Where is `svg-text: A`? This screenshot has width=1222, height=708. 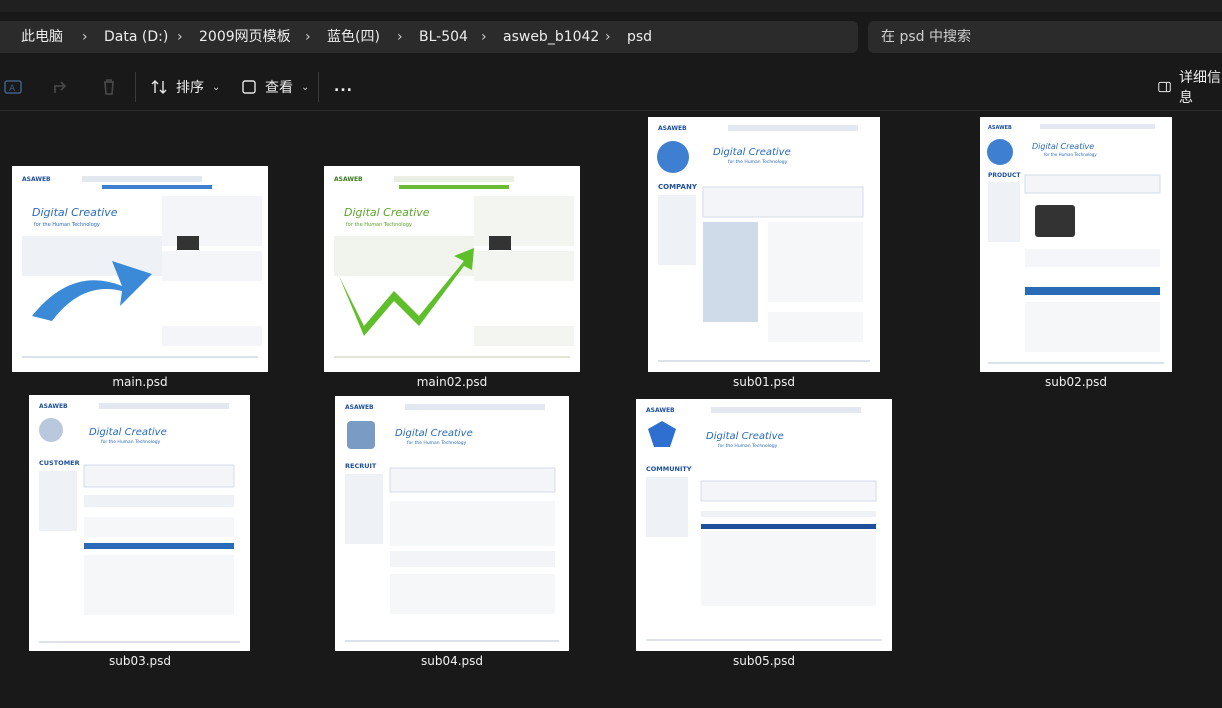
svg-text: A is located at coordinates (12, 89).